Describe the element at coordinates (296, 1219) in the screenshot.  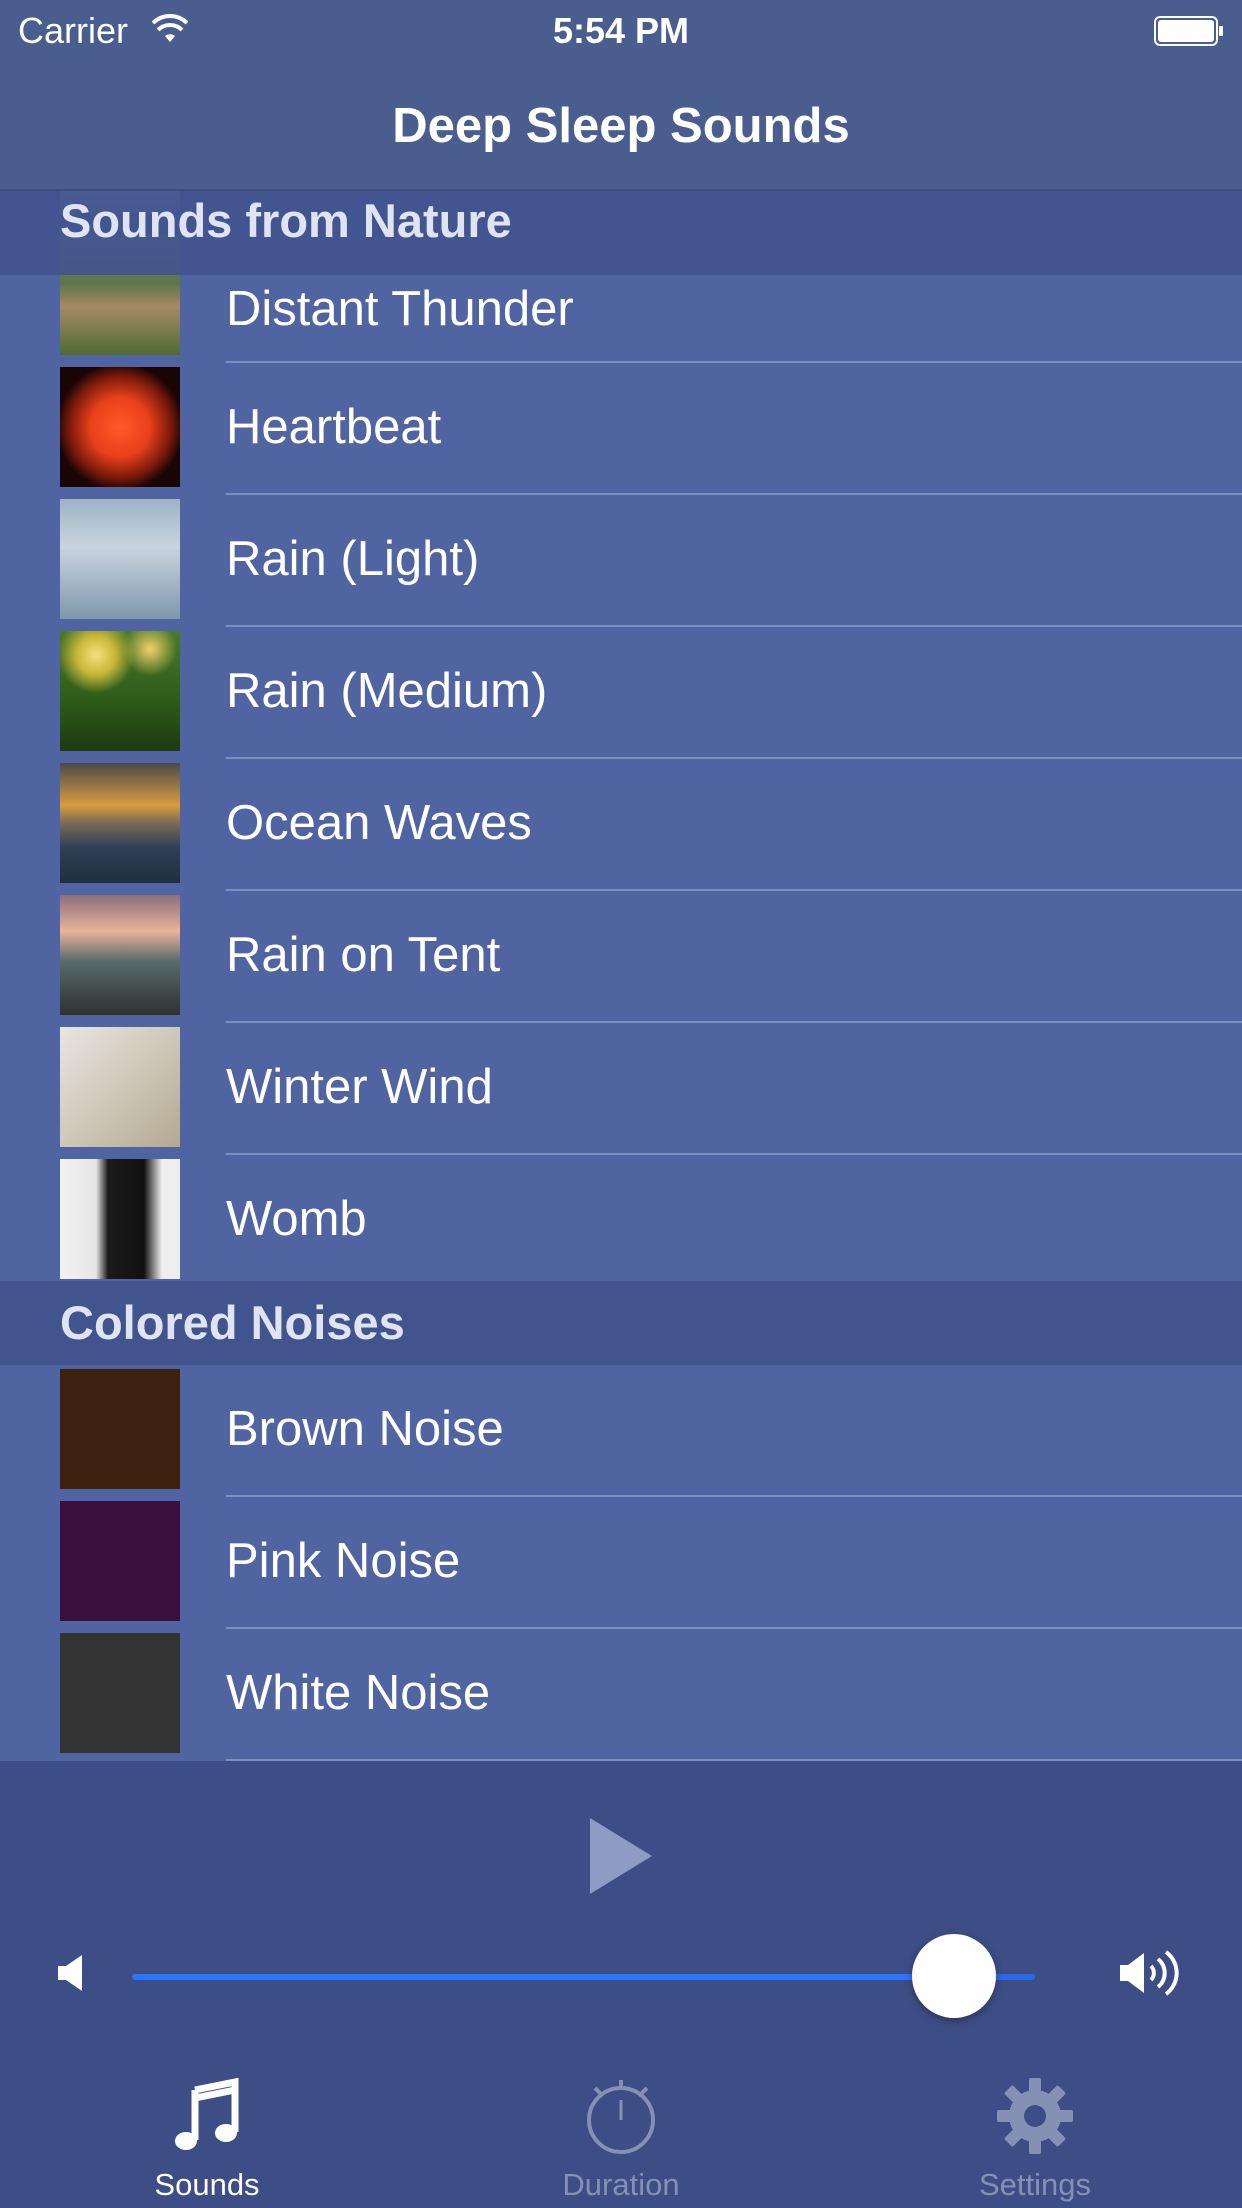
I see `list-item-label: Womb` at that location.